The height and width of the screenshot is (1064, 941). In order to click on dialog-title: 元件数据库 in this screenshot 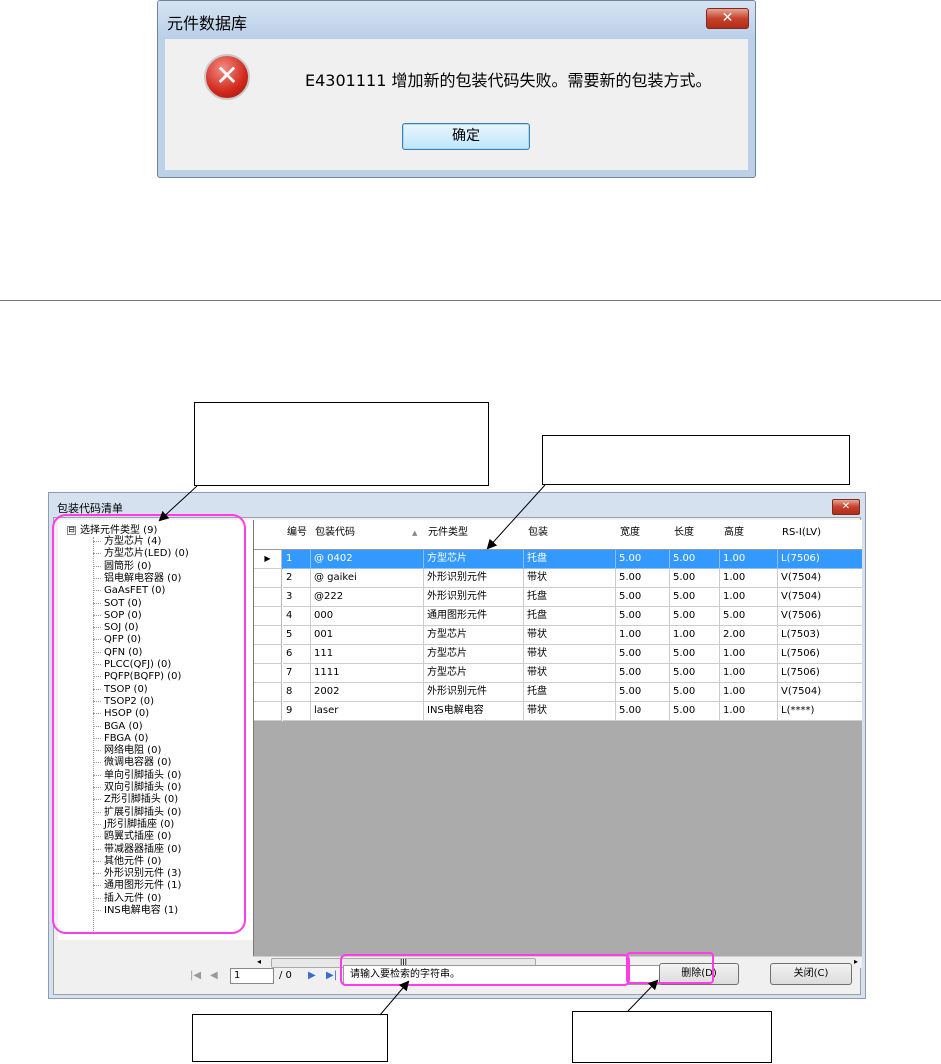, I will do `click(207, 23)`.